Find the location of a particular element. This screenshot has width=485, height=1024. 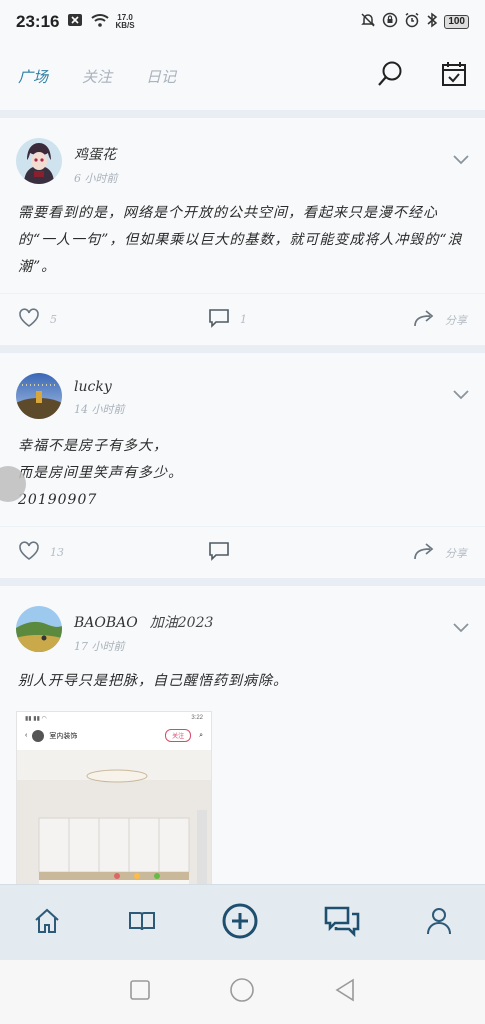

image-header: ‹ 室内装饰 关注 ⌕ is located at coordinates (114, 735).